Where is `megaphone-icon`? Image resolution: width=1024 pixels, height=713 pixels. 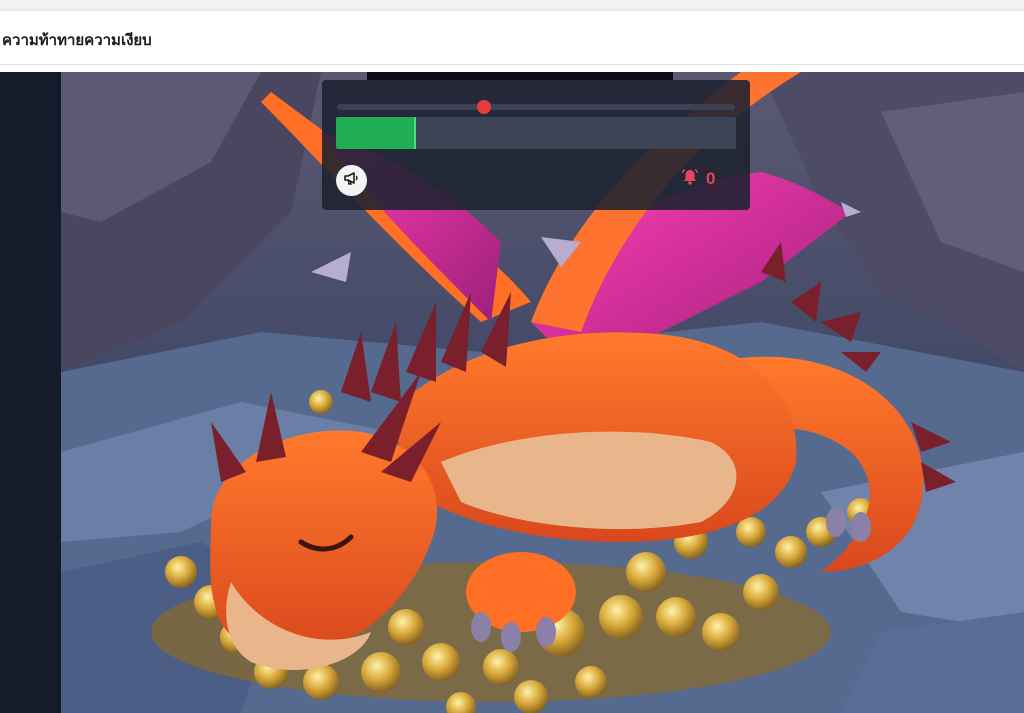
megaphone-icon is located at coordinates (352, 180).